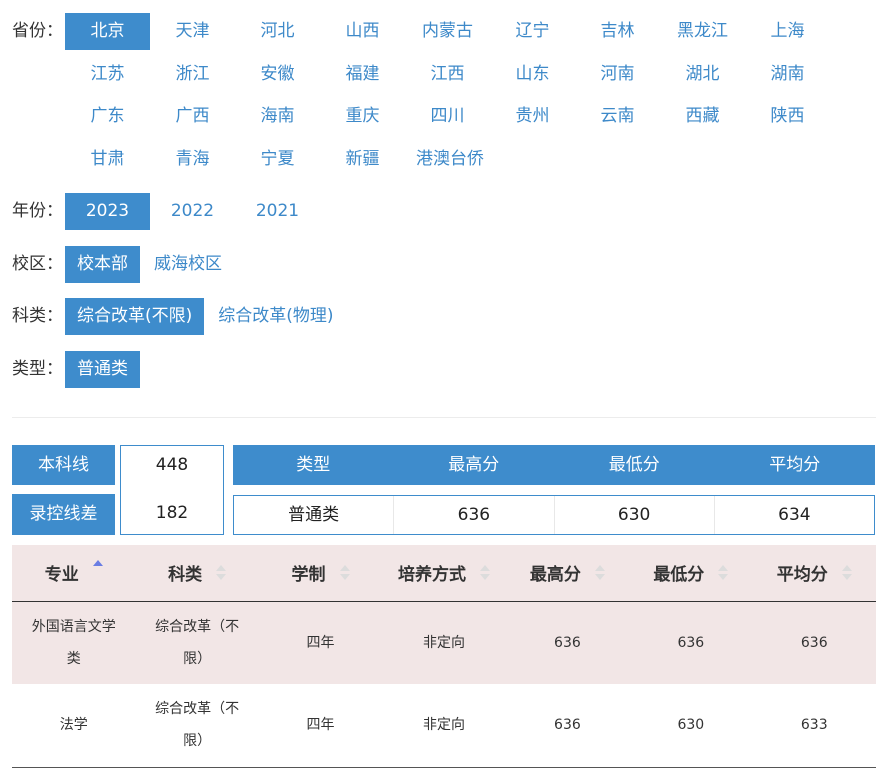 The image size is (889, 780). Describe the element at coordinates (532, 116) in the screenshot. I see `province-option: 贵州` at that location.